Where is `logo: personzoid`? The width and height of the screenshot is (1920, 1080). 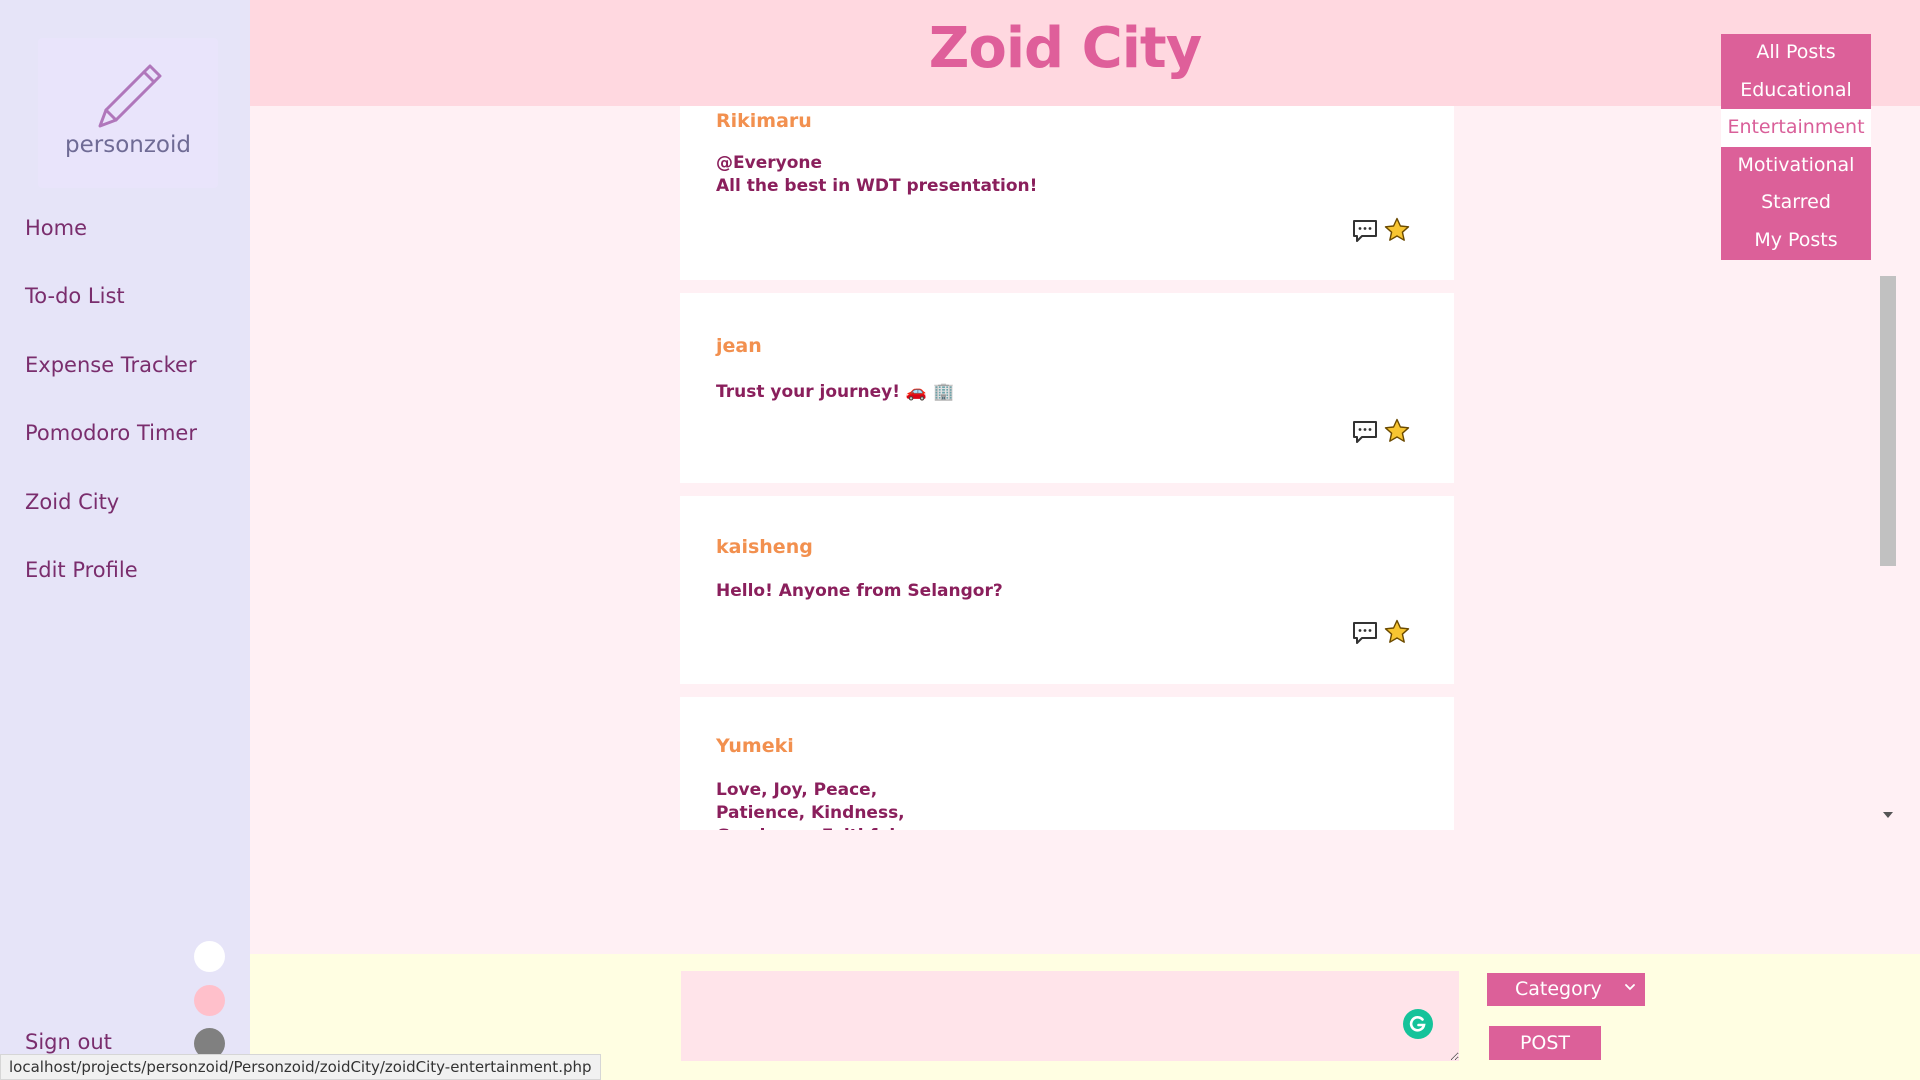 logo: personzoid is located at coordinates (128, 113).